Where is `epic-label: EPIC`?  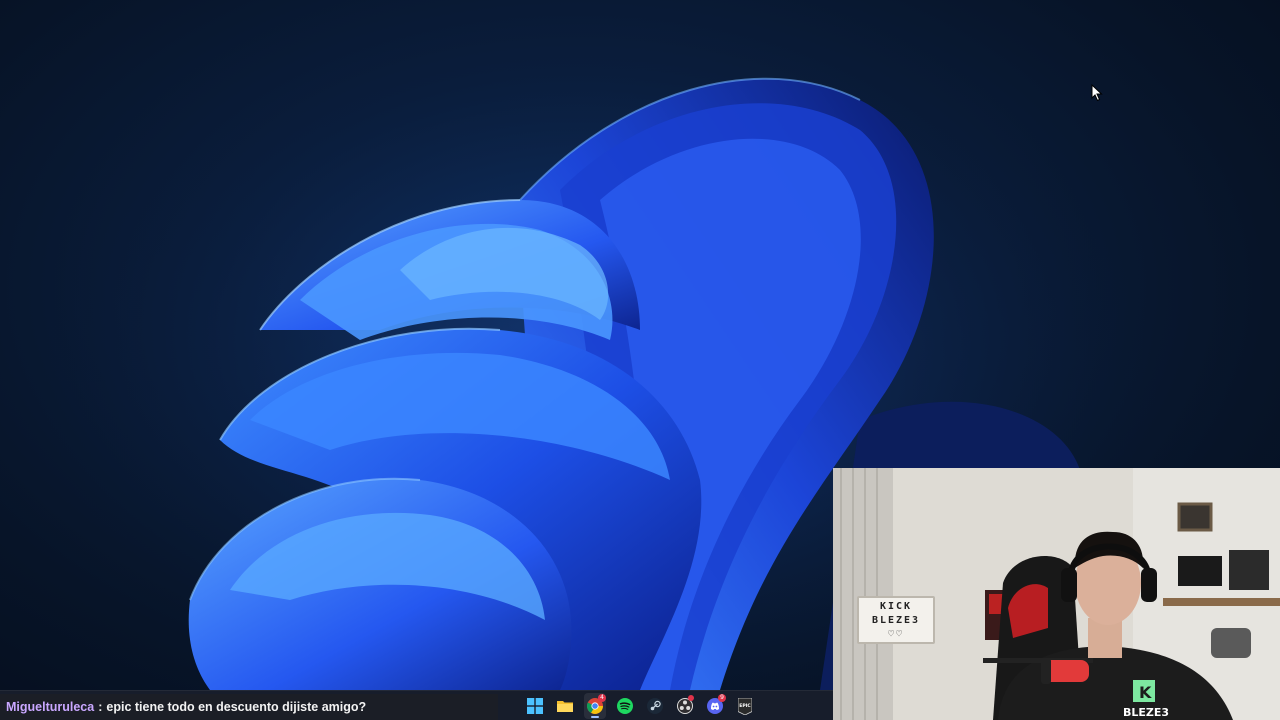
epic-label: EPIC is located at coordinates (745, 706).